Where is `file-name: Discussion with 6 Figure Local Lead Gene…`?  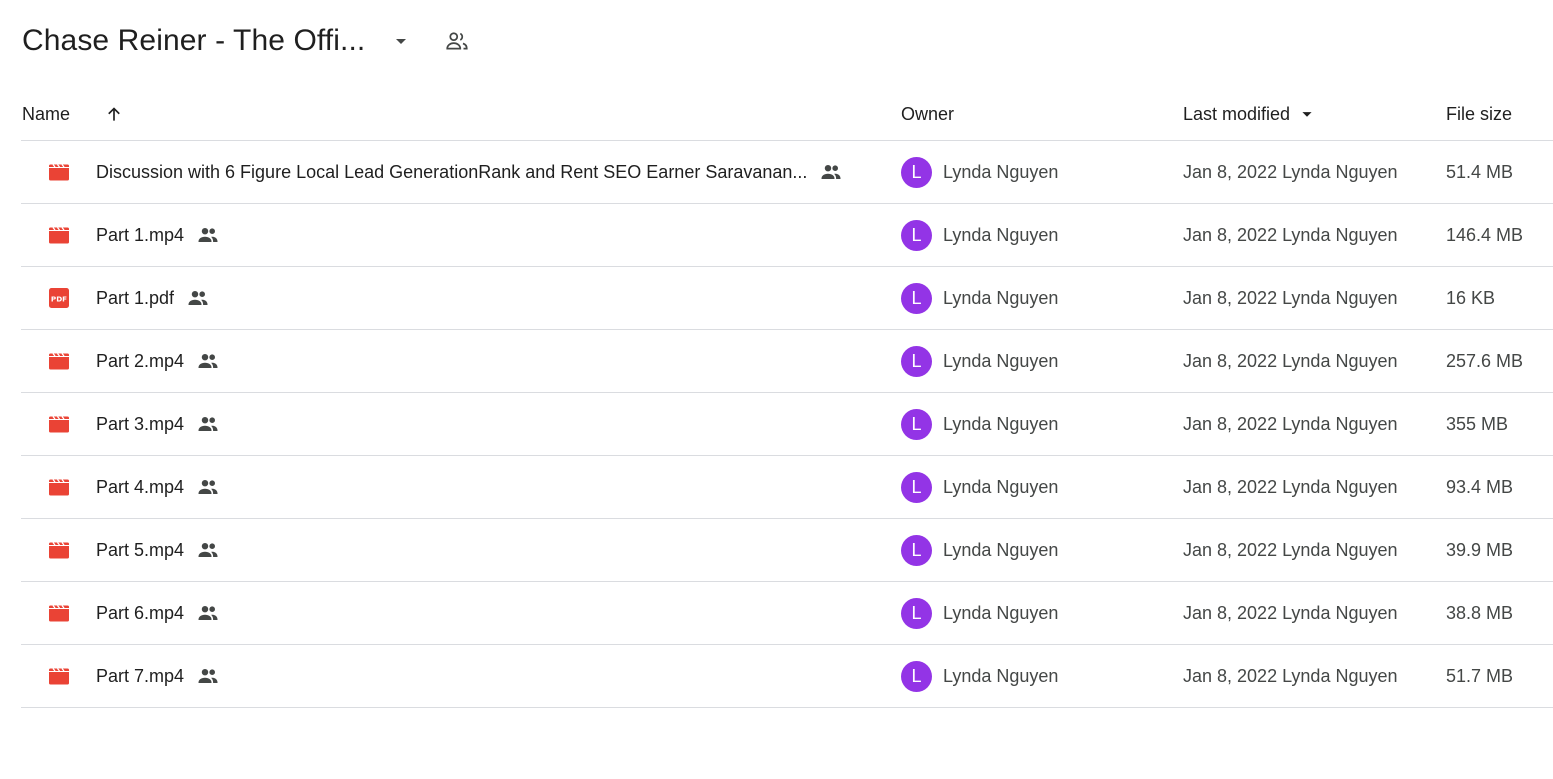 file-name: Discussion with 6 Figure Local Lead Gene… is located at coordinates (452, 171).